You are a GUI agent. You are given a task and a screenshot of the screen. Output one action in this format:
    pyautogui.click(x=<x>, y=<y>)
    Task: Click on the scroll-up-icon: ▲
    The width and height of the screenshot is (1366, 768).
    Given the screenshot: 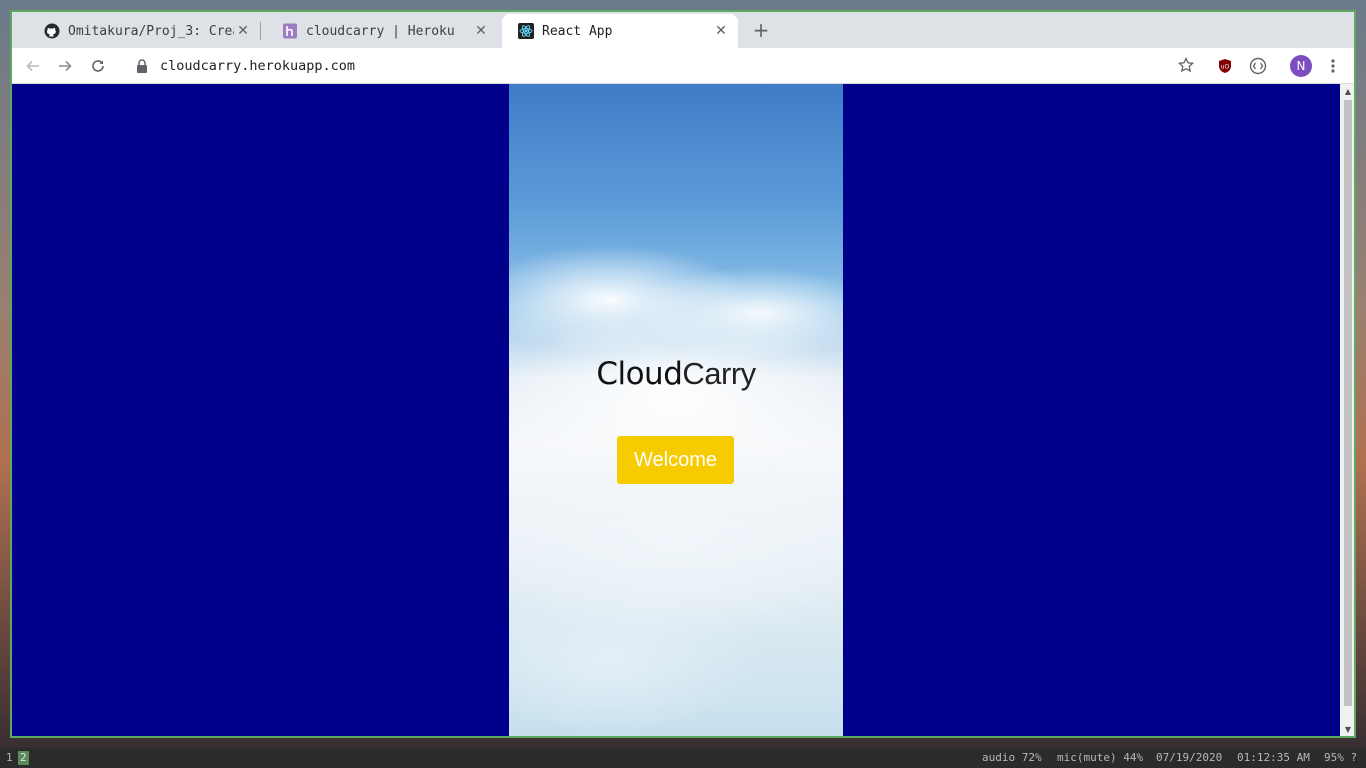 What is the action you would take?
    pyautogui.click(x=1347, y=92)
    